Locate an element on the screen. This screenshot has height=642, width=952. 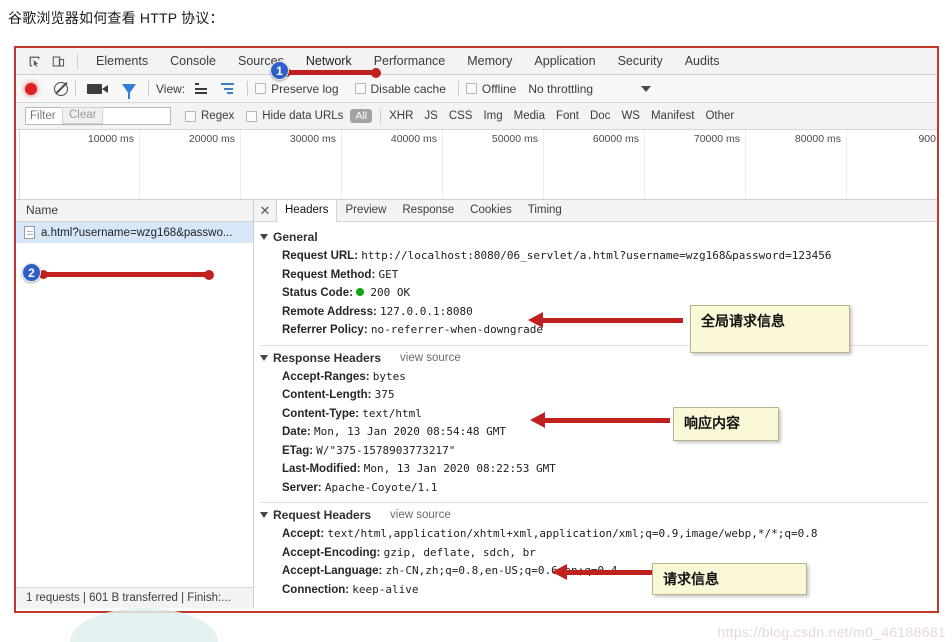
preserve-log-label: Preserve log is located at coordinates (305, 88).